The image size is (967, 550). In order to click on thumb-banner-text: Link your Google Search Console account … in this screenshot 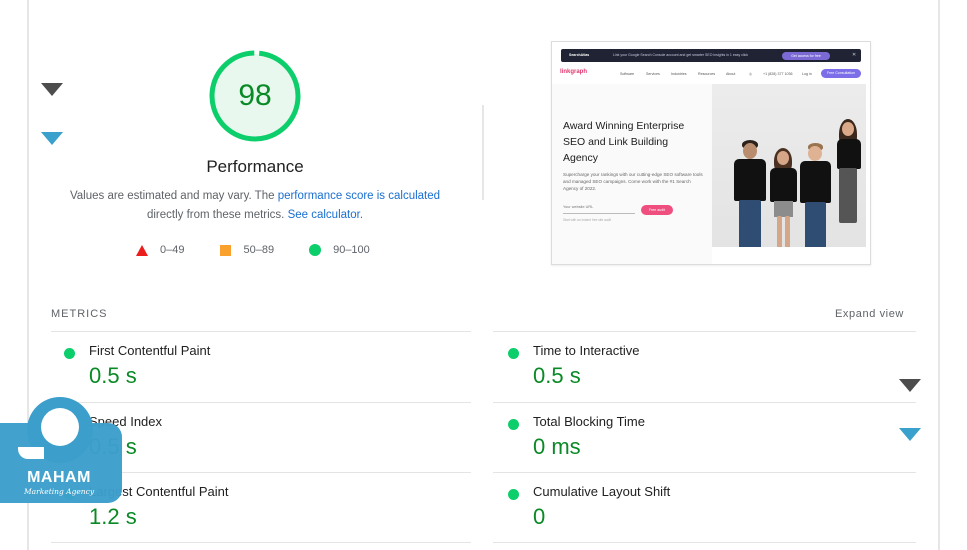, I will do `click(681, 55)`.